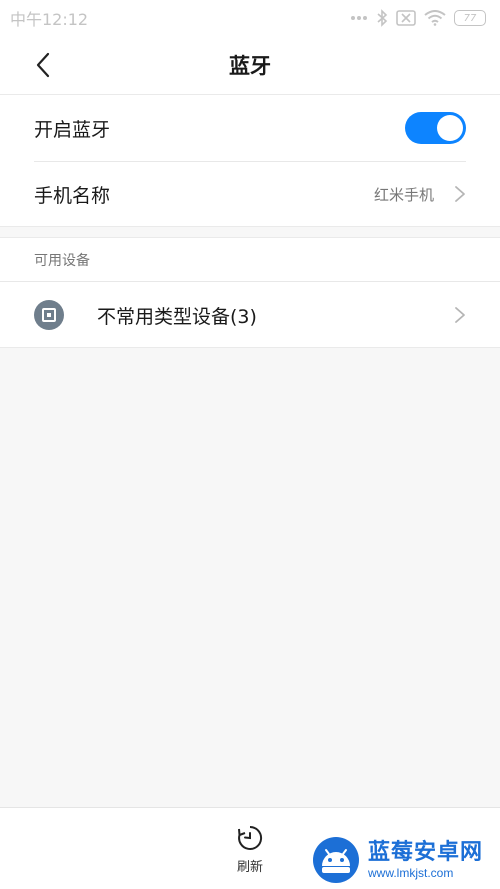 The width and height of the screenshot is (500, 889). Describe the element at coordinates (49, 19) in the screenshot. I see `status-time: 中午12:12` at that location.